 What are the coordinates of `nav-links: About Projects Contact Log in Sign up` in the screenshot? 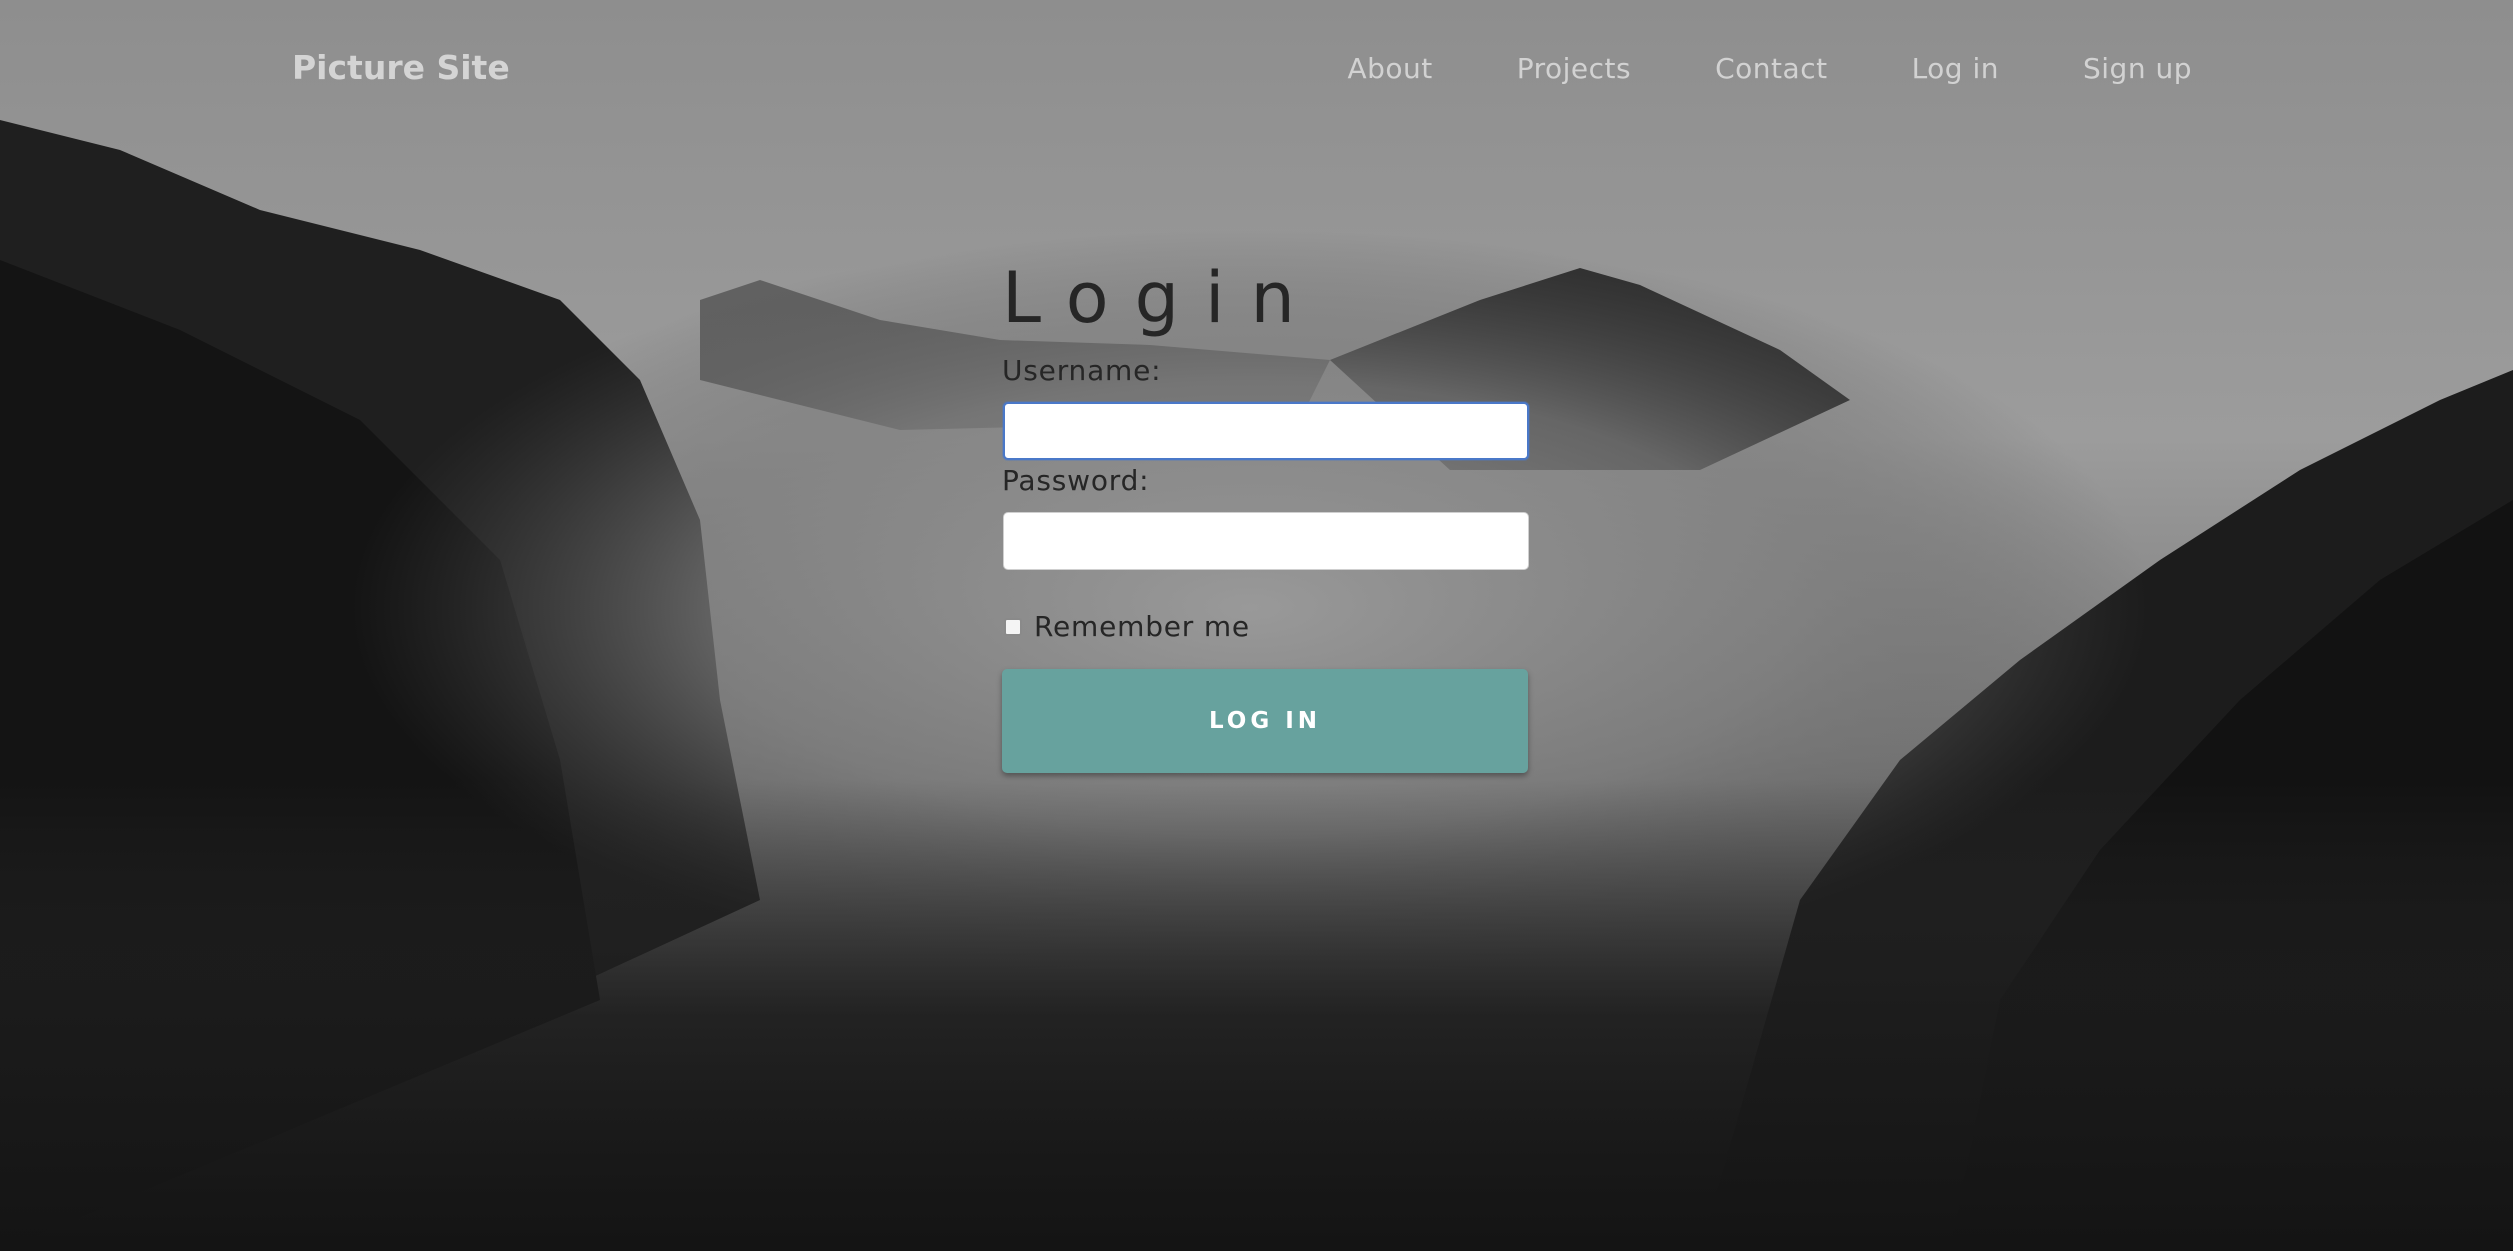 It's located at (1769, 68).